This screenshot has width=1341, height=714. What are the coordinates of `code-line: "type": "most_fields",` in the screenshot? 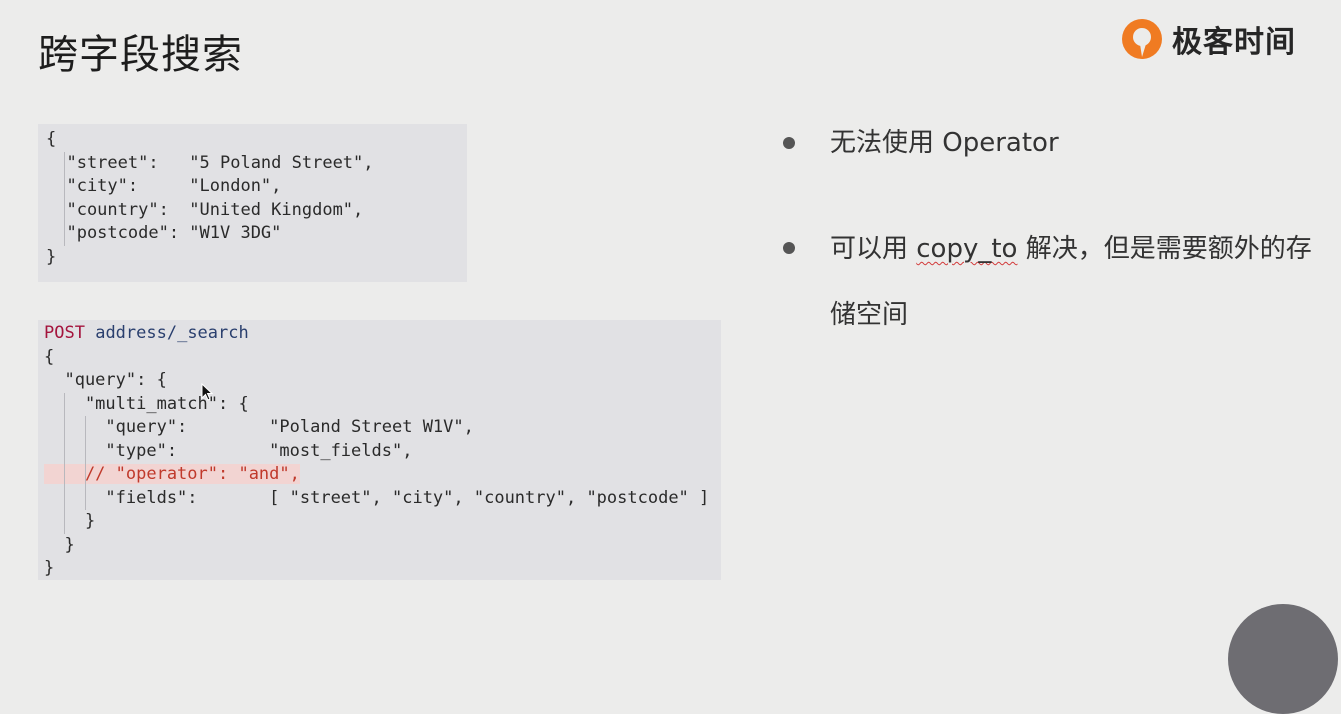 It's located at (382, 451).